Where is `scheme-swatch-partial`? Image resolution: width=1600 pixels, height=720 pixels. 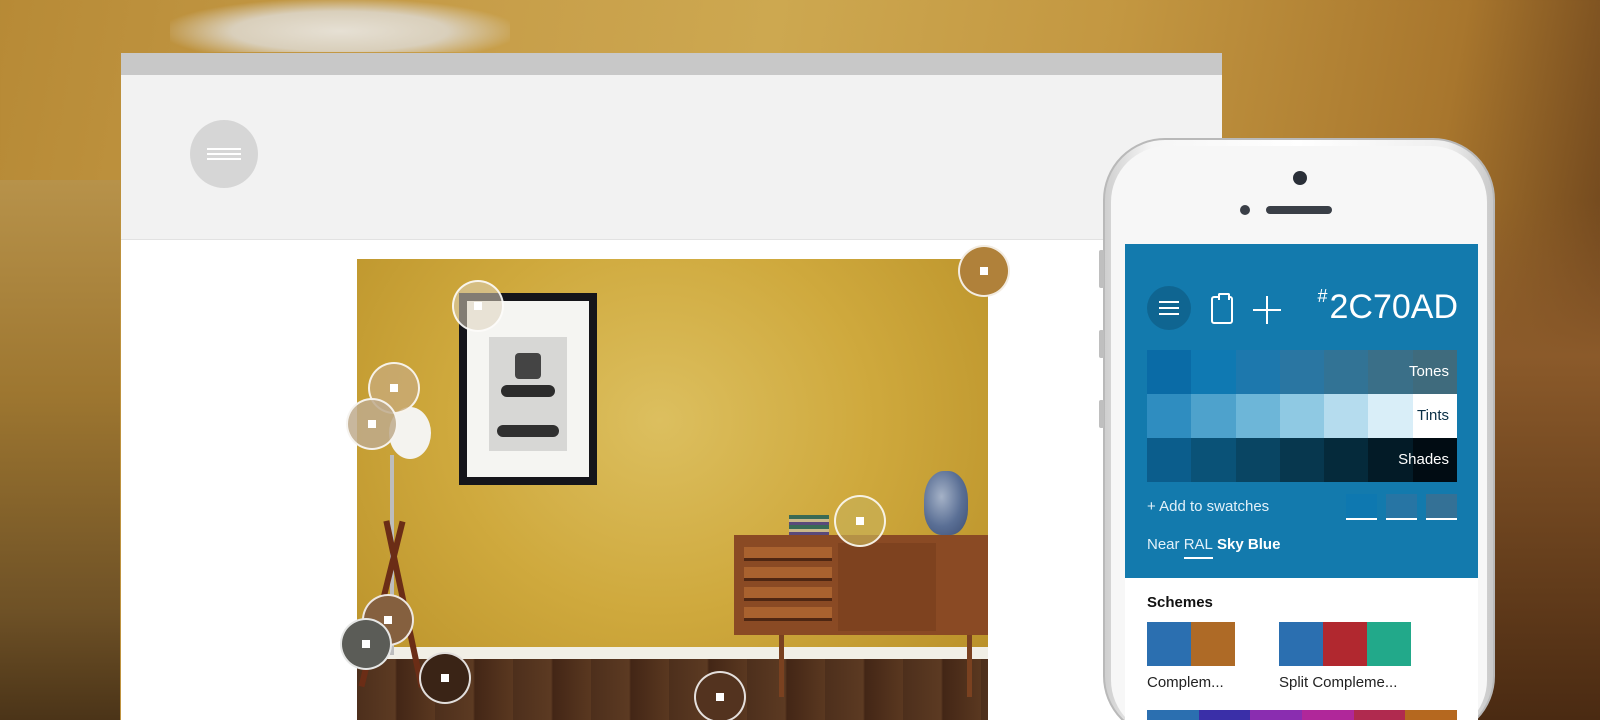
scheme-swatch-partial is located at coordinates (1302, 715).